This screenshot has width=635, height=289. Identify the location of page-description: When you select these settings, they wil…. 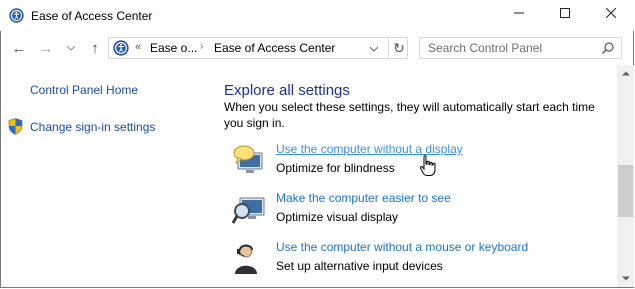
(409, 115).